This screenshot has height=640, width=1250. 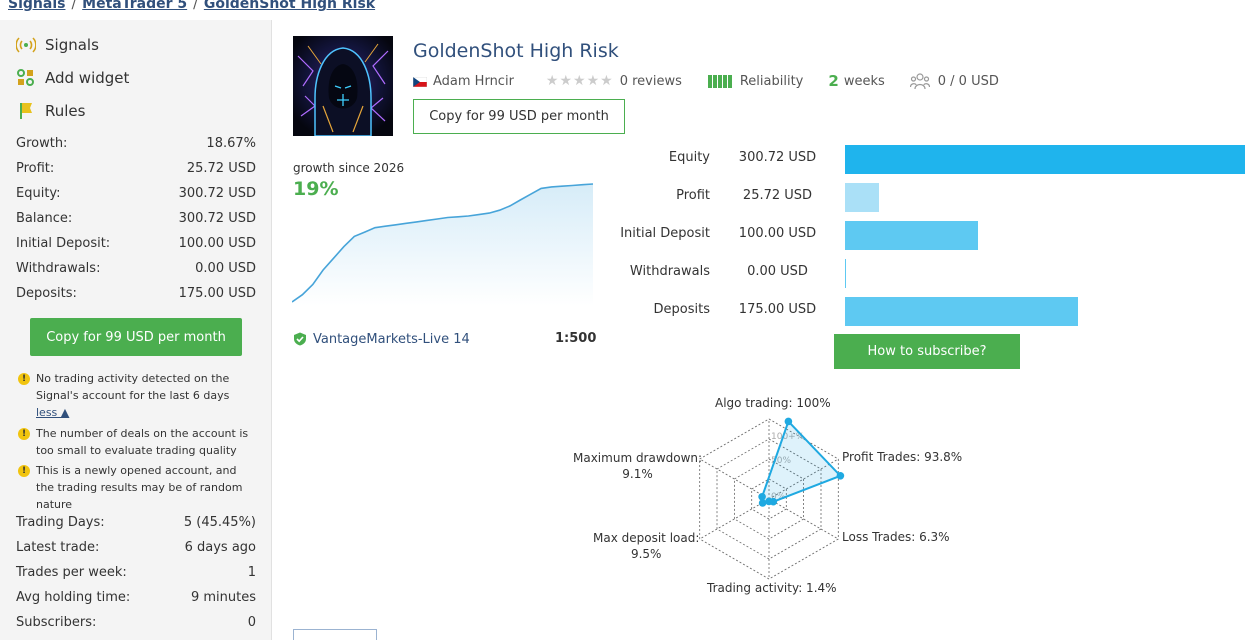 I want to click on breadcrumb-signal: GoldenShot High Risk, so click(x=289, y=6).